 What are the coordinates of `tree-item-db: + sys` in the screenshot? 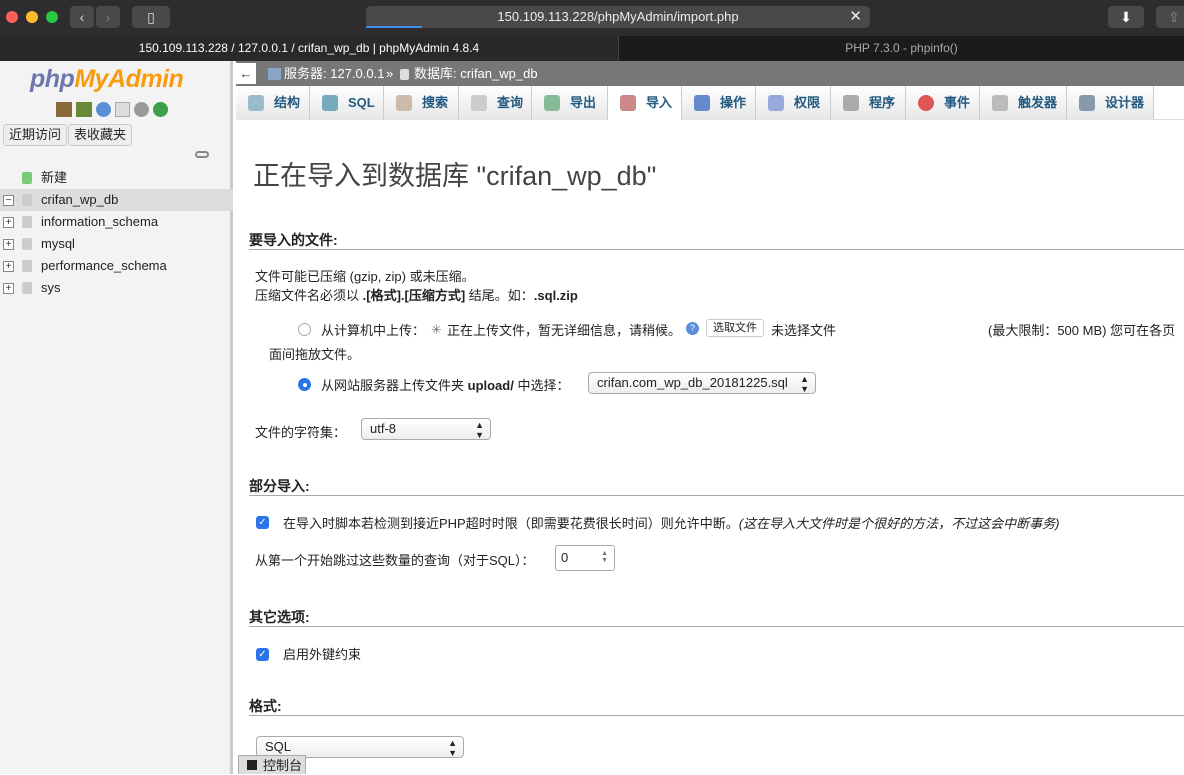 It's located at (116, 288).